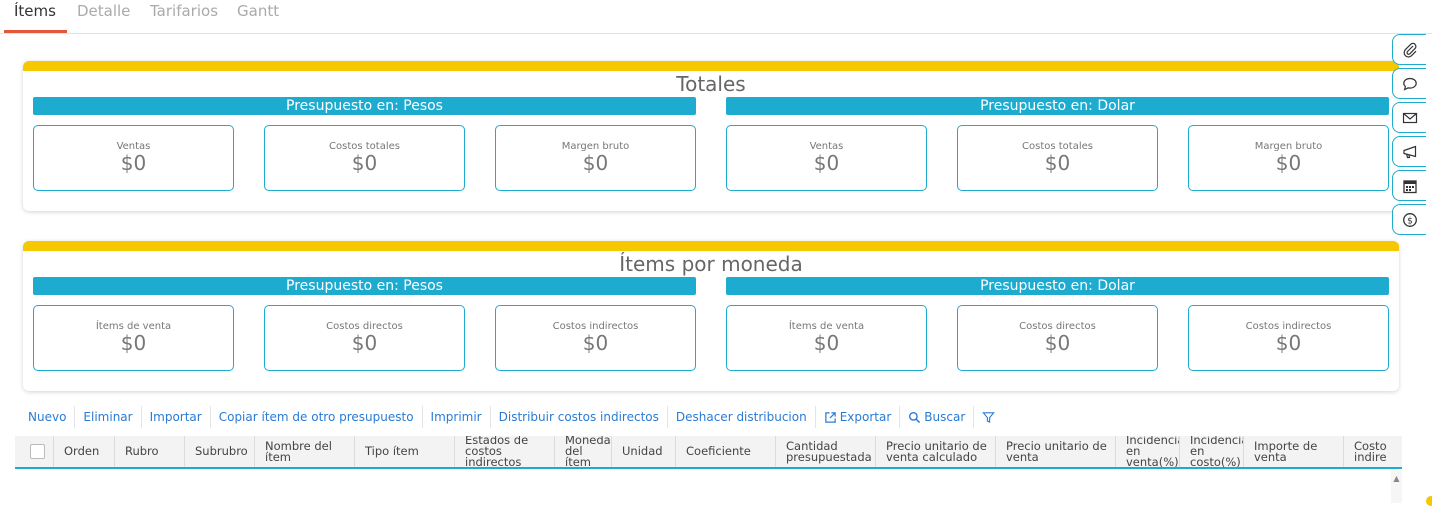 The width and height of the screenshot is (1432, 506). I want to click on megaphone-icon, so click(1409, 151).